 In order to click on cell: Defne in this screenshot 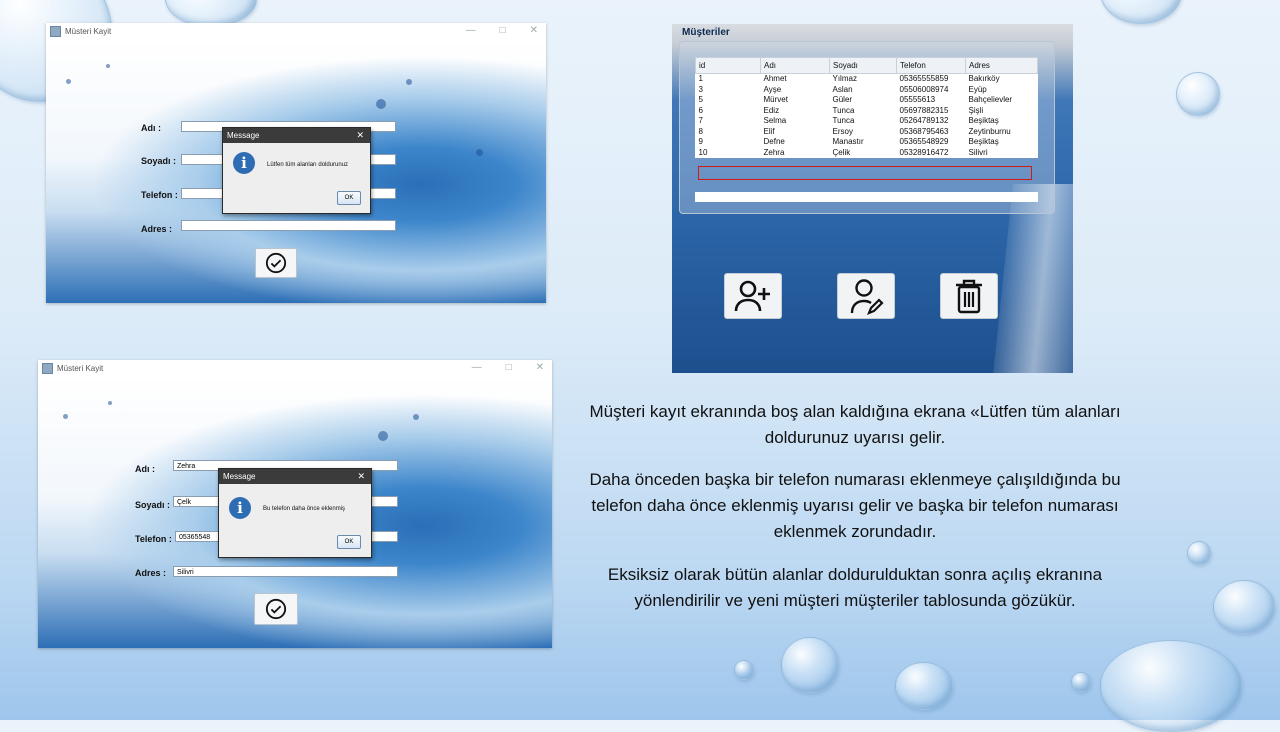, I will do `click(774, 141)`.